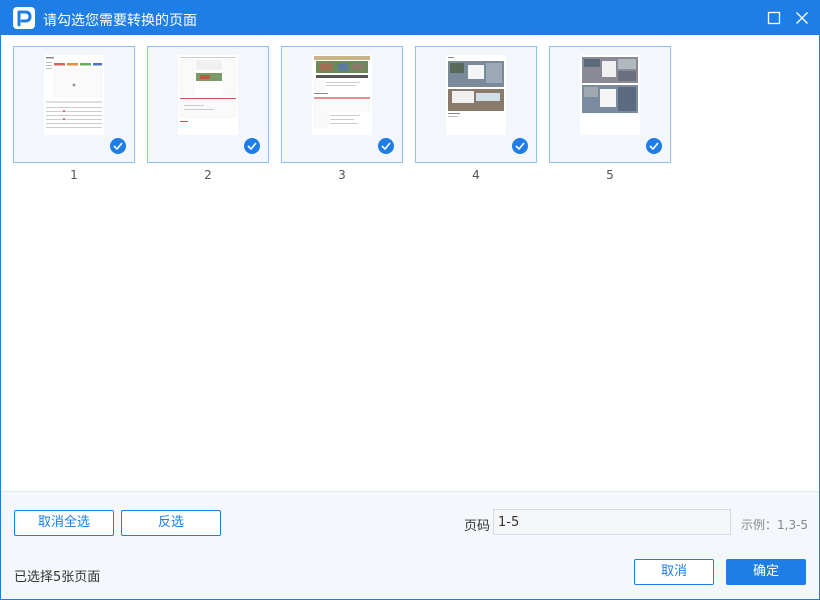 Image resolution: width=820 pixels, height=600 pixels. Describe the element at coordinates (610, 175) in the screenshot. I see `page-number-label: 5` at that location.